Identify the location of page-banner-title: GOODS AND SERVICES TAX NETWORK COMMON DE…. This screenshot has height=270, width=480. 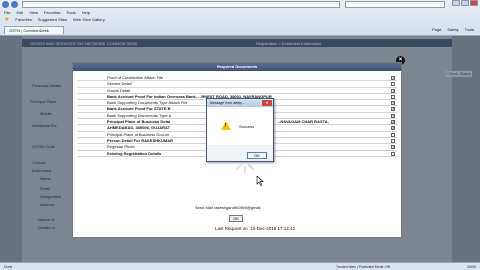
(84, 43).